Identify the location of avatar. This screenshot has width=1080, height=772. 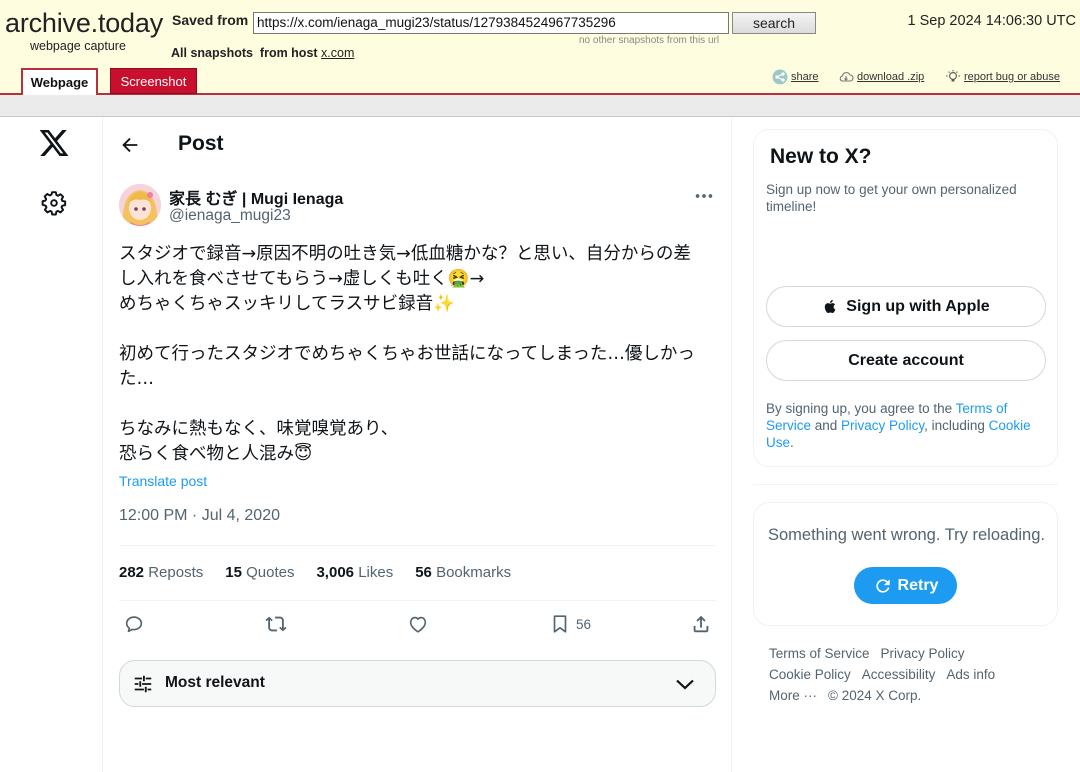
(140, 205).